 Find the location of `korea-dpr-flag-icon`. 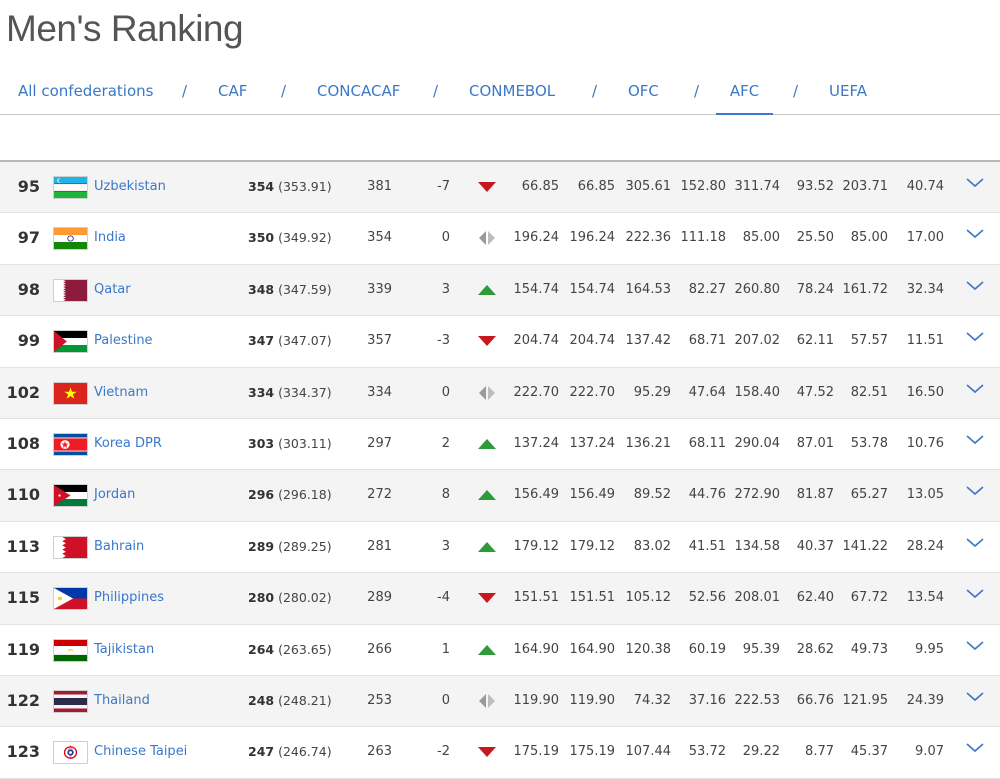

korea-dpr-flag-icon is located at coordinates (70, 444).